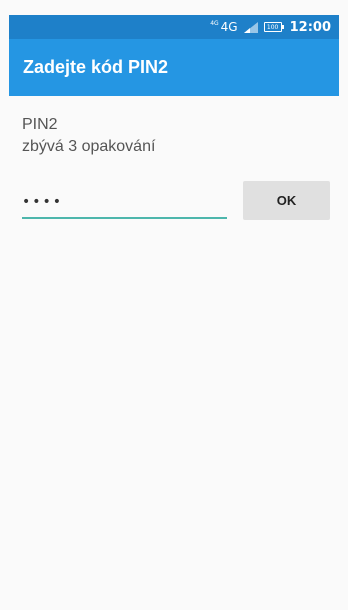 The height and width of the screenshot is (610, 348). What do you see at coordinates (250, 27) in the screenshot?
I see `signal-icon` at bounding box center [250, 27].